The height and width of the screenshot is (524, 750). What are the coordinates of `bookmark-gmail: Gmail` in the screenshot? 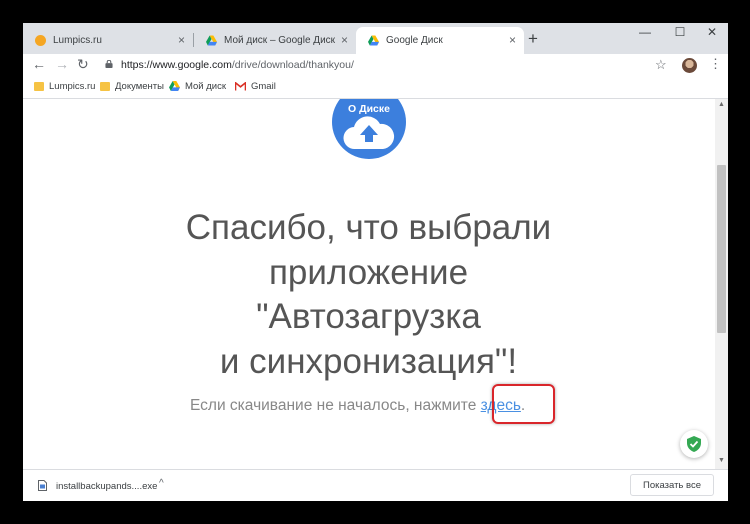 It's located at (255, 86).